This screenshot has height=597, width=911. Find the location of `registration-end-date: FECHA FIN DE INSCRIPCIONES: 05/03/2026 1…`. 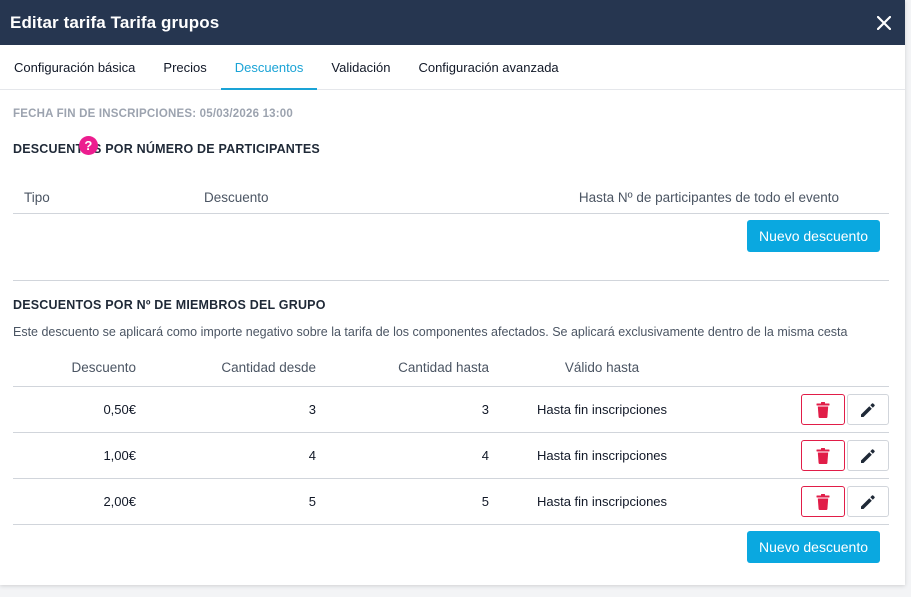

registration-end-date: FECHA FIN DE INSCRIPCIONES: 05/03/2026 1… is located at coordinates (153, 114).